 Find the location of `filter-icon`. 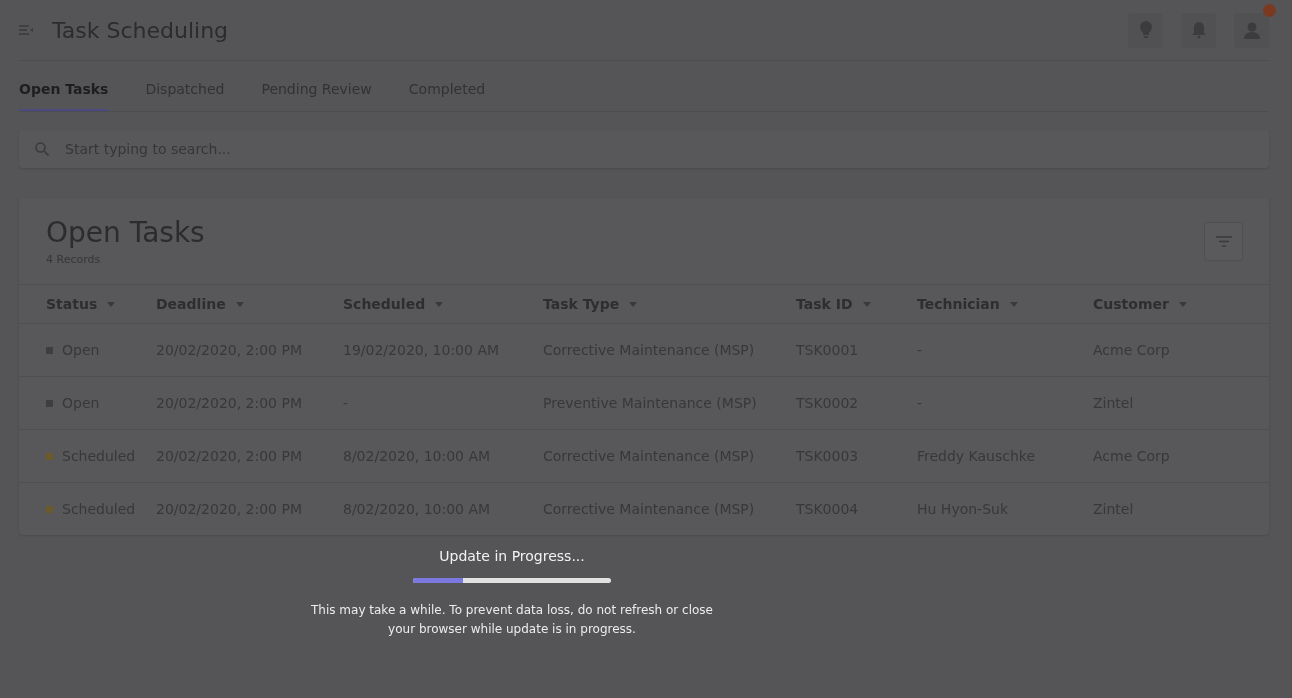

filter-icon is located at coordinates (1223, 241).